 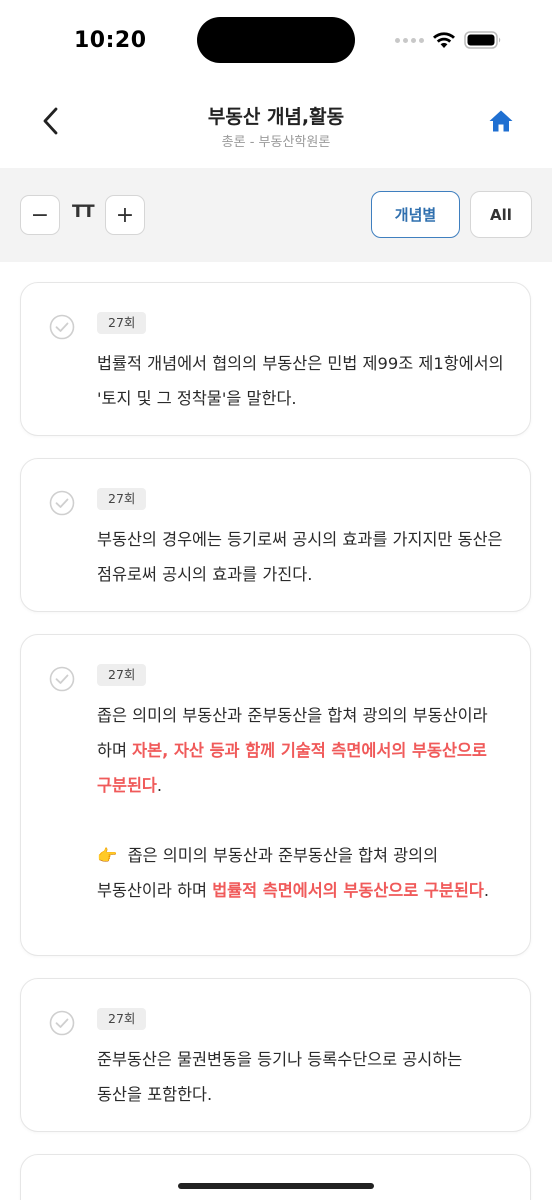 What do you see at coordinates (444, 40) in the screenshot?
I see `wifi-icon` at bounding box center [444, 40].